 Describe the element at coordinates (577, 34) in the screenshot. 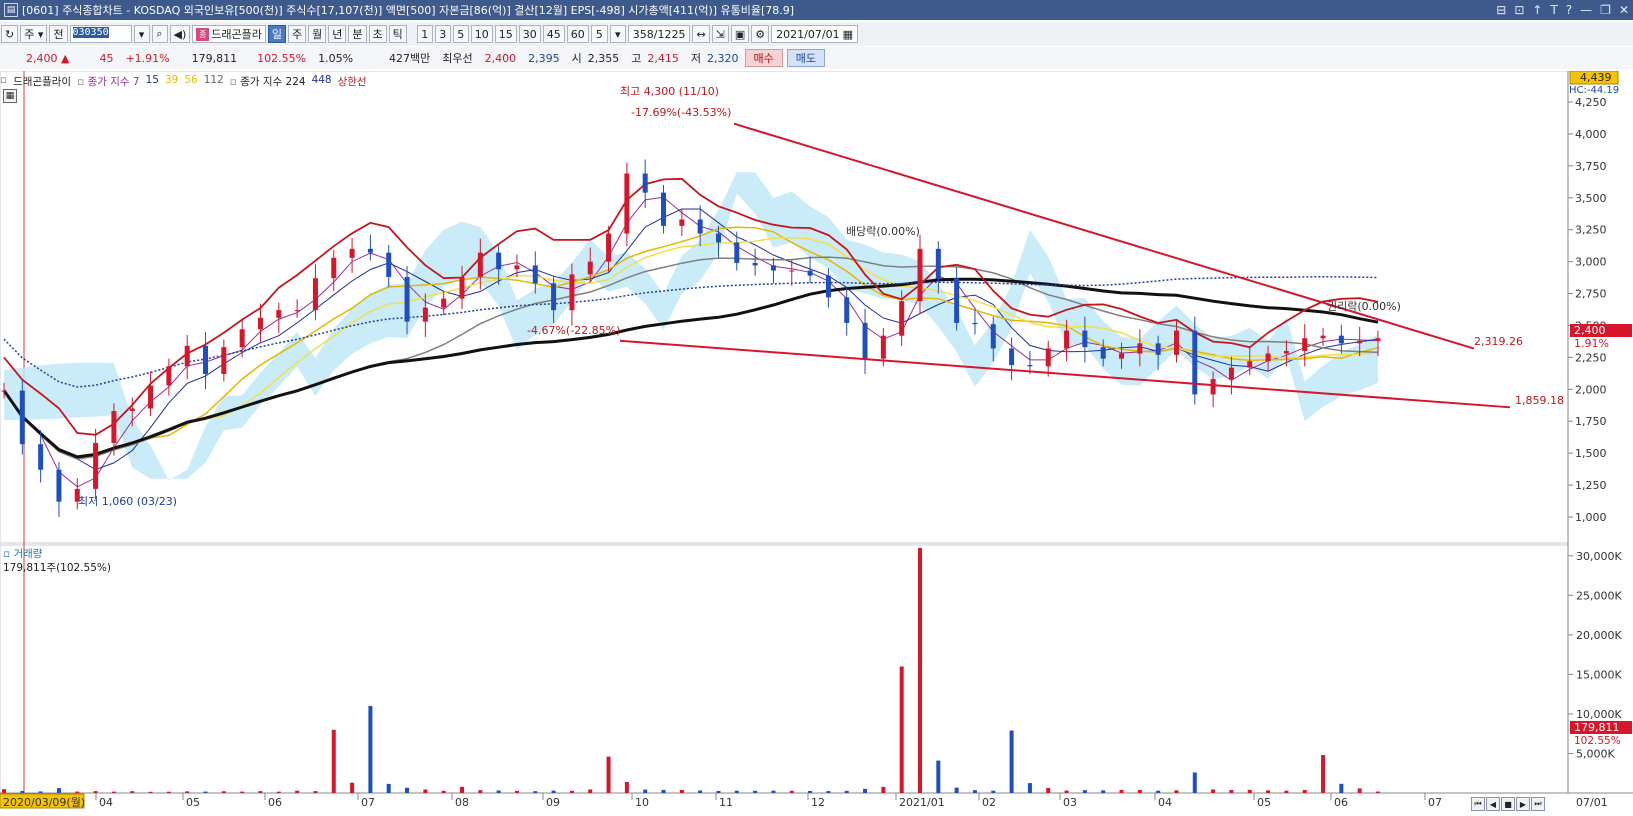

I see `interval-60: 60` at that location.